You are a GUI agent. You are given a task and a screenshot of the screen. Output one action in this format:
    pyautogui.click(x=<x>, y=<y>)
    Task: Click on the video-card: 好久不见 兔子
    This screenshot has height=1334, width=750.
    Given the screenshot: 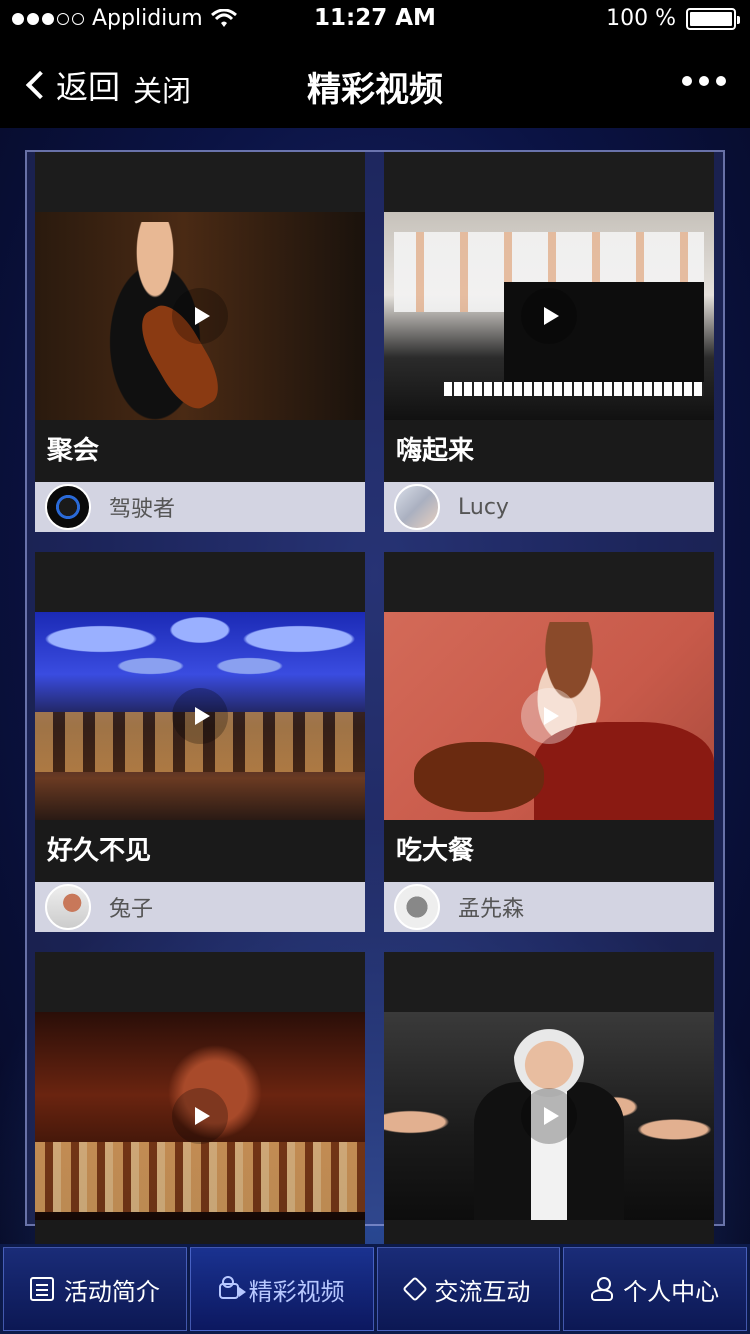 What is the action you would take?
    pyautogui.click(x=200, y=742)
    